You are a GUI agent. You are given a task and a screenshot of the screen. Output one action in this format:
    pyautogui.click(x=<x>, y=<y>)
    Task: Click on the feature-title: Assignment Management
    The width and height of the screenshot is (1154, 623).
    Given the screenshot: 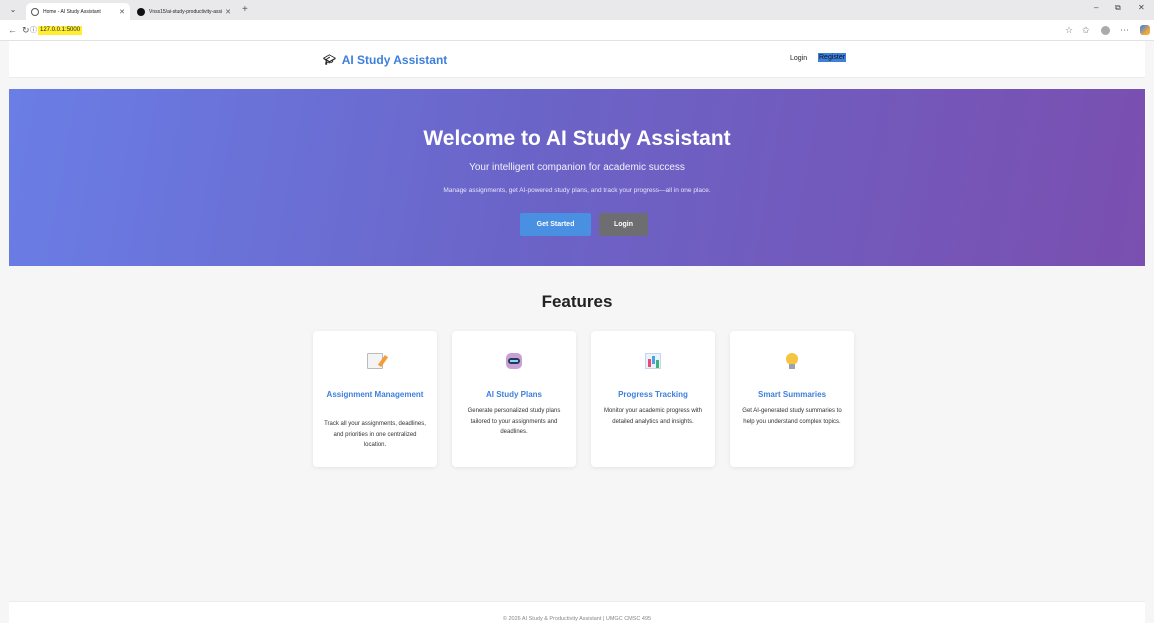 What is the action you would take?
    pyautogui.click(x=375, y=394)
    